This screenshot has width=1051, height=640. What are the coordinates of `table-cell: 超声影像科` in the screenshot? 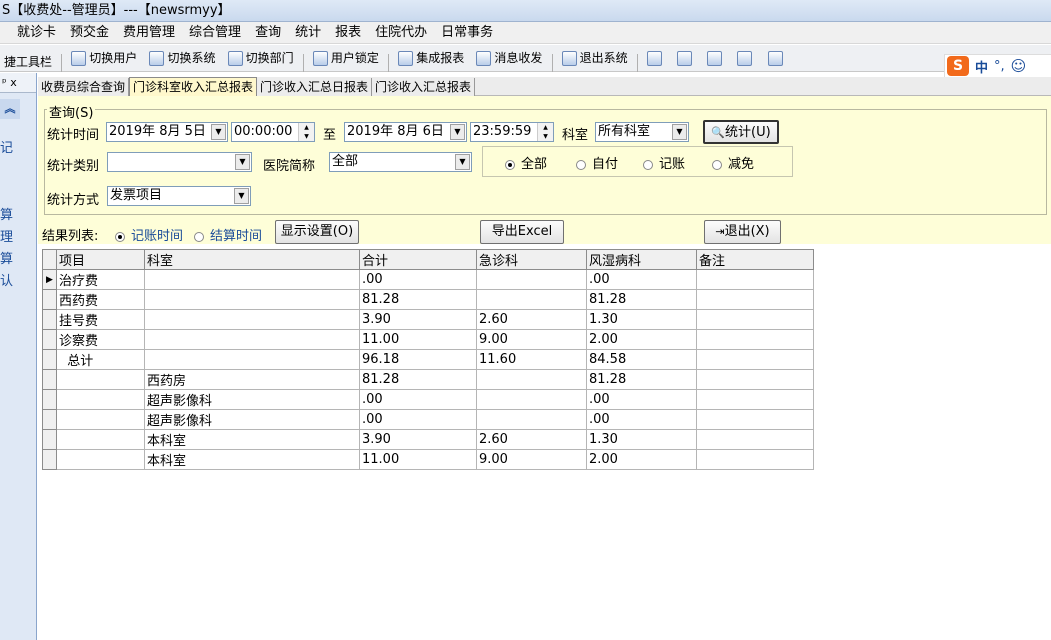 It's located at (252, 399).